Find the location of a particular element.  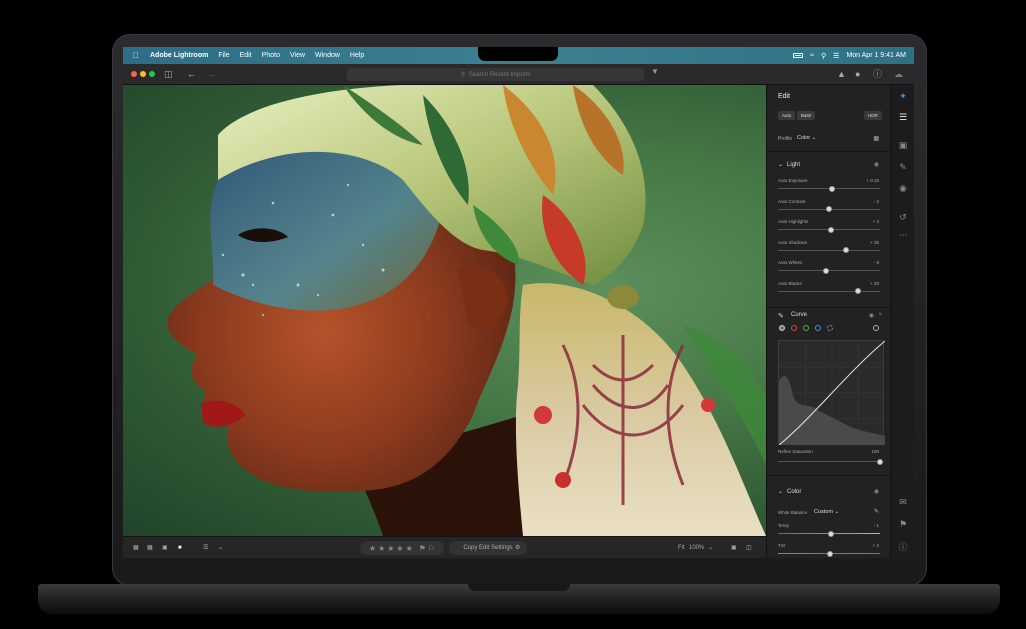

slider-value: - 2 is located at coordinates (876, 201).